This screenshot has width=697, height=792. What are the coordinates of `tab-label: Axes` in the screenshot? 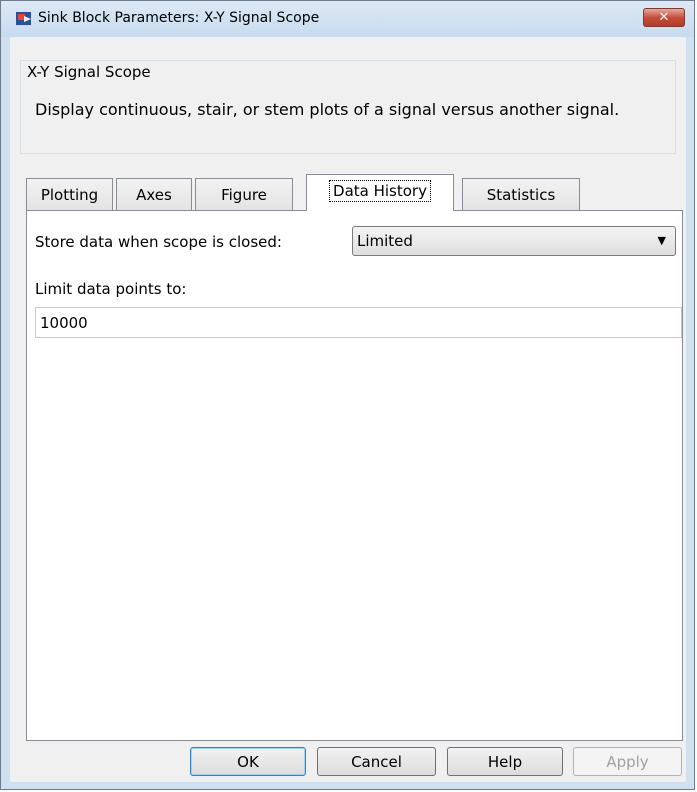 It's located at (154, 195).